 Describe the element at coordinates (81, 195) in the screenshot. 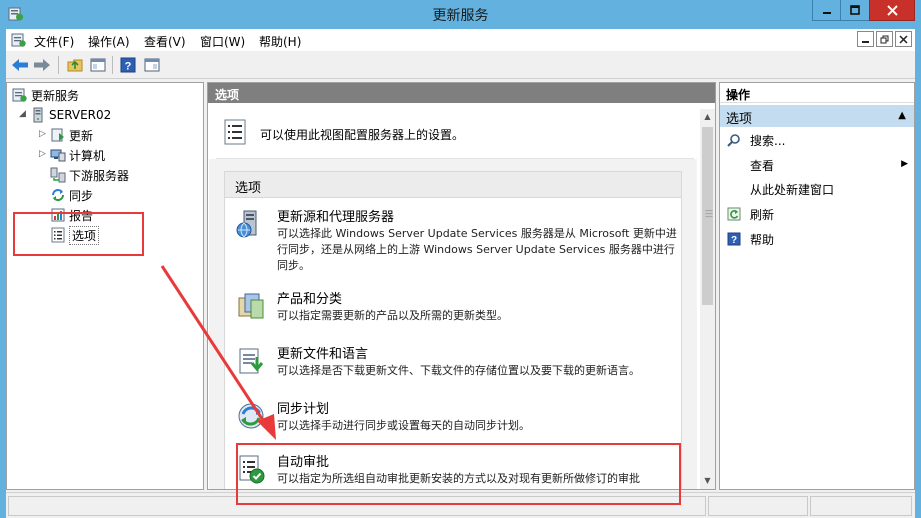

I see `tree-item-label: 同步` at that location.